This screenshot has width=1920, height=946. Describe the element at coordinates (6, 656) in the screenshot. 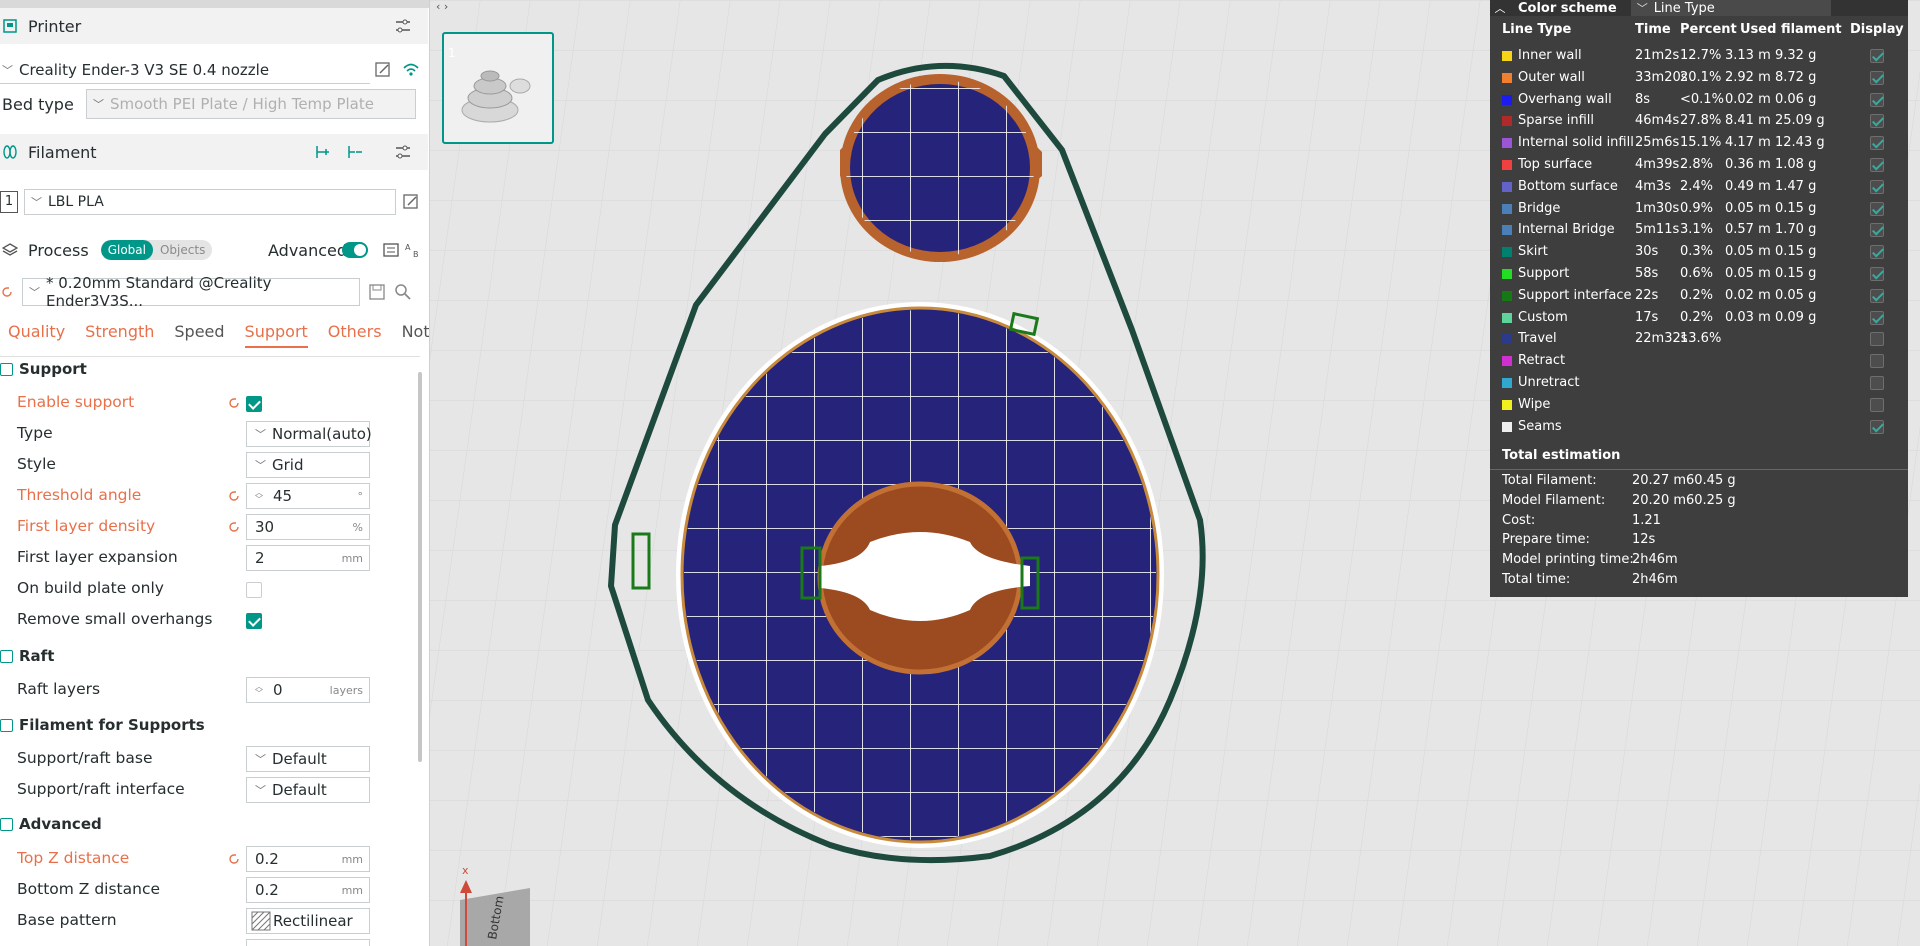

I see `raft-icon` at that location.